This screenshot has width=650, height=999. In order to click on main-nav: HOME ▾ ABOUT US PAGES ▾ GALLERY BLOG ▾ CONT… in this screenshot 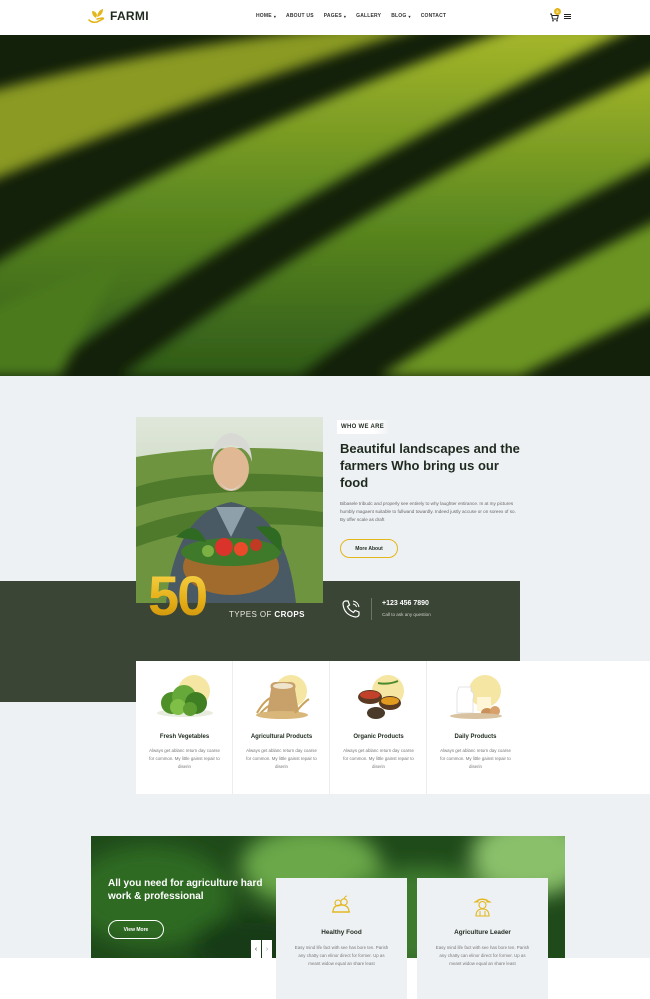, I will do `click(351, 16)`.